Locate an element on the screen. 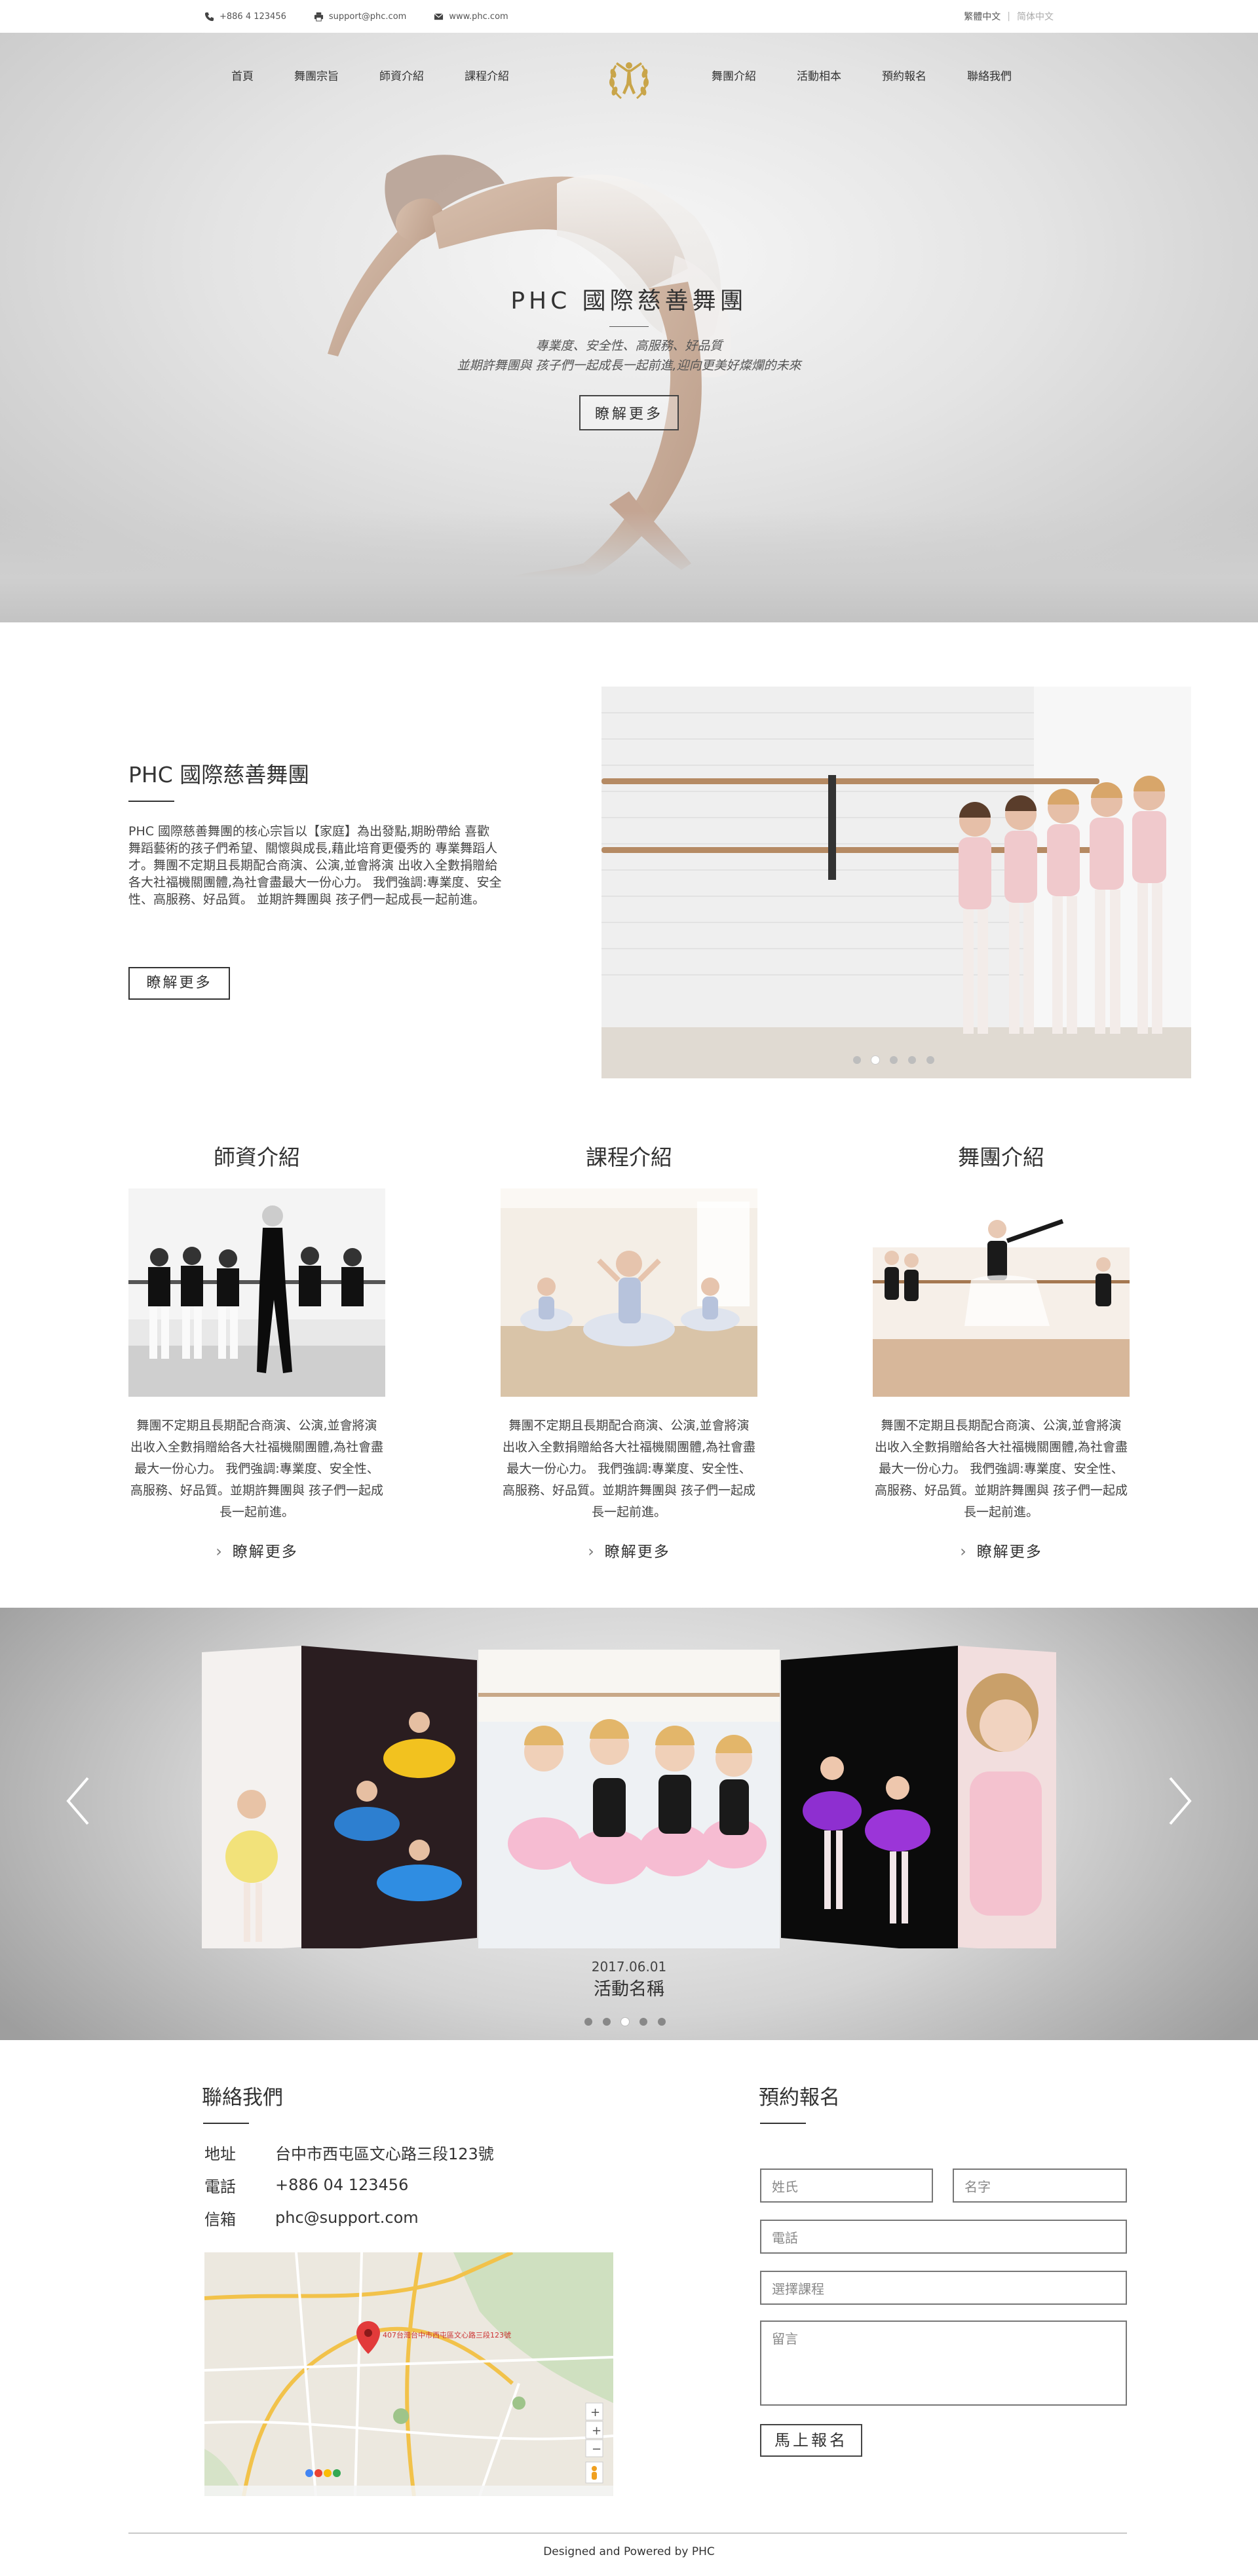 The height and width of the screenshot is (2576, 1258). nav-item-booking: 預約報名 is located at coordinates (904, 76).